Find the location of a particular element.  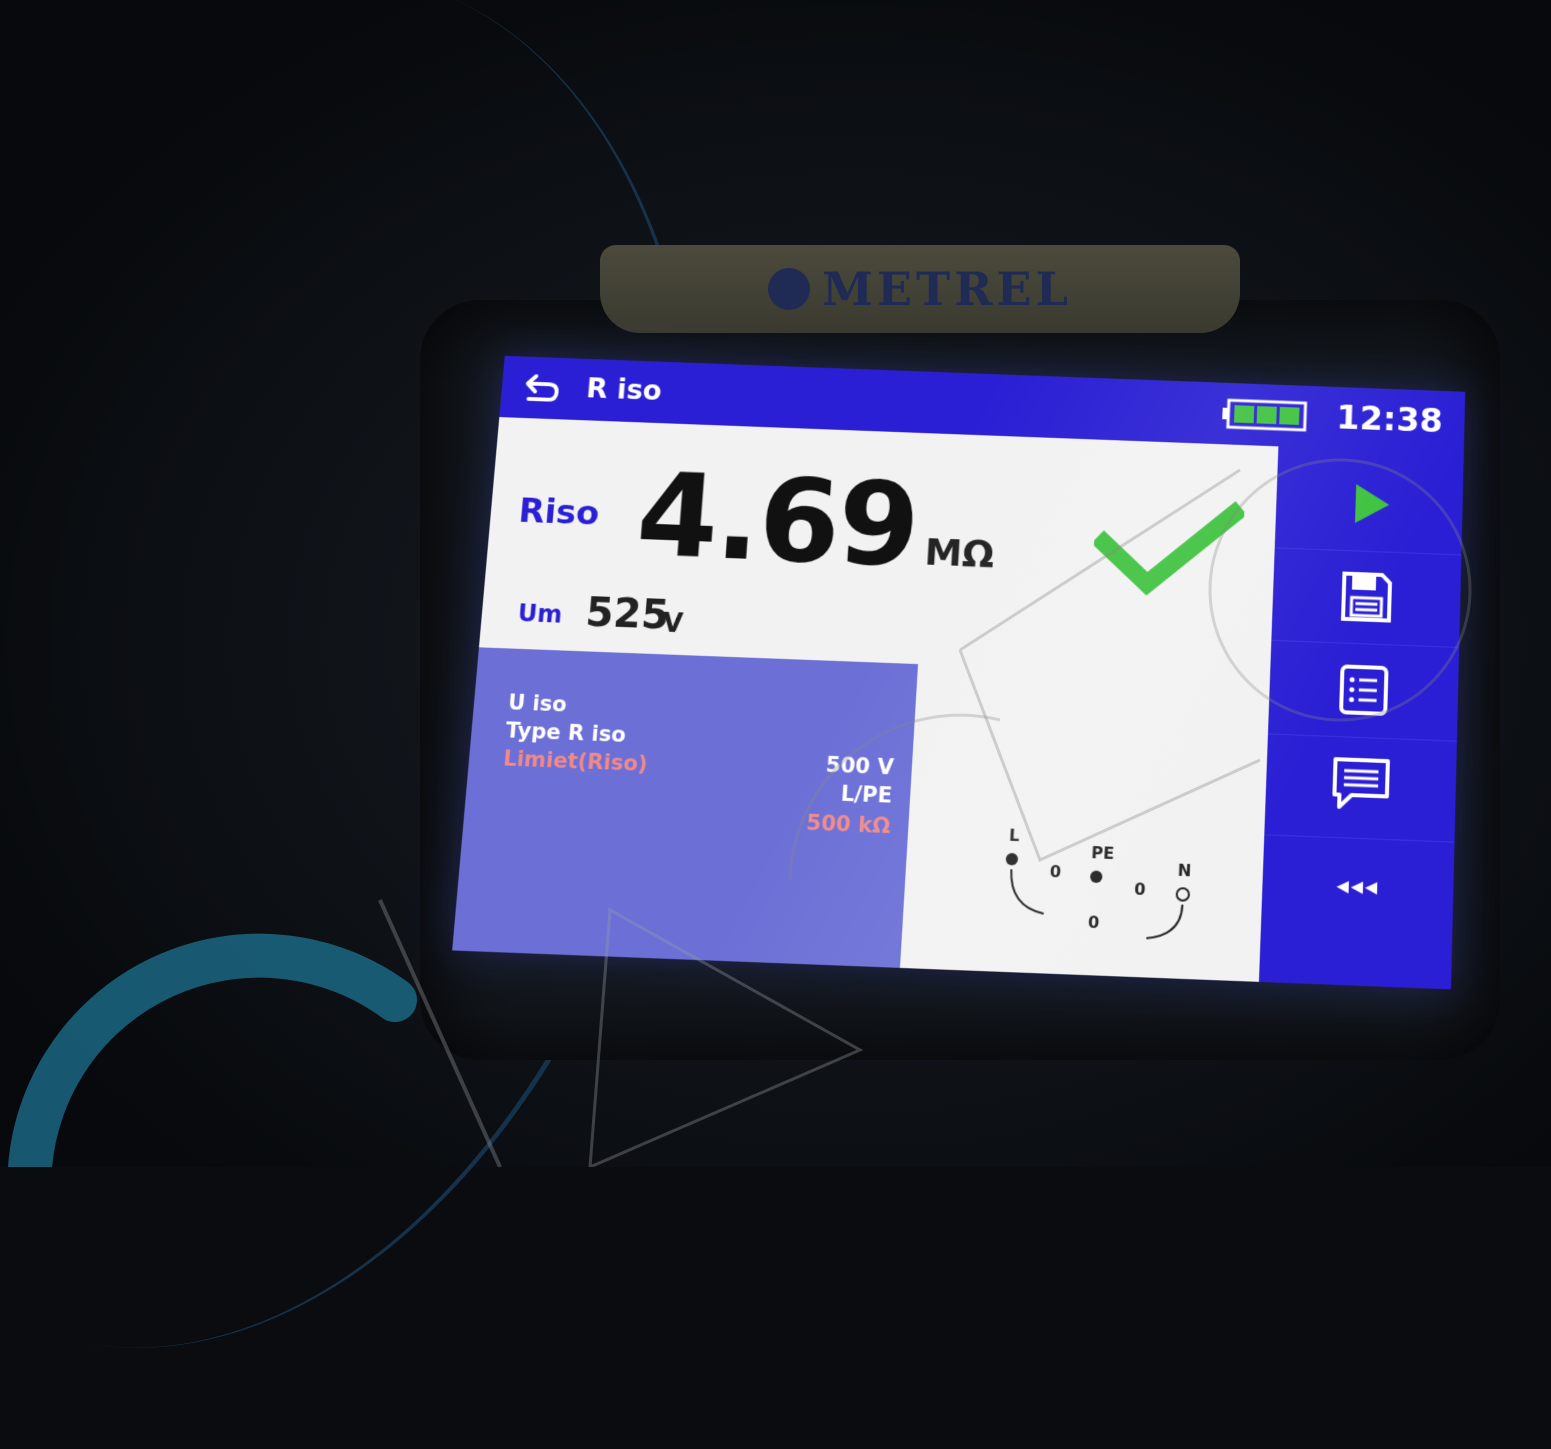

play-icon is located at coordinates (1369, 504).